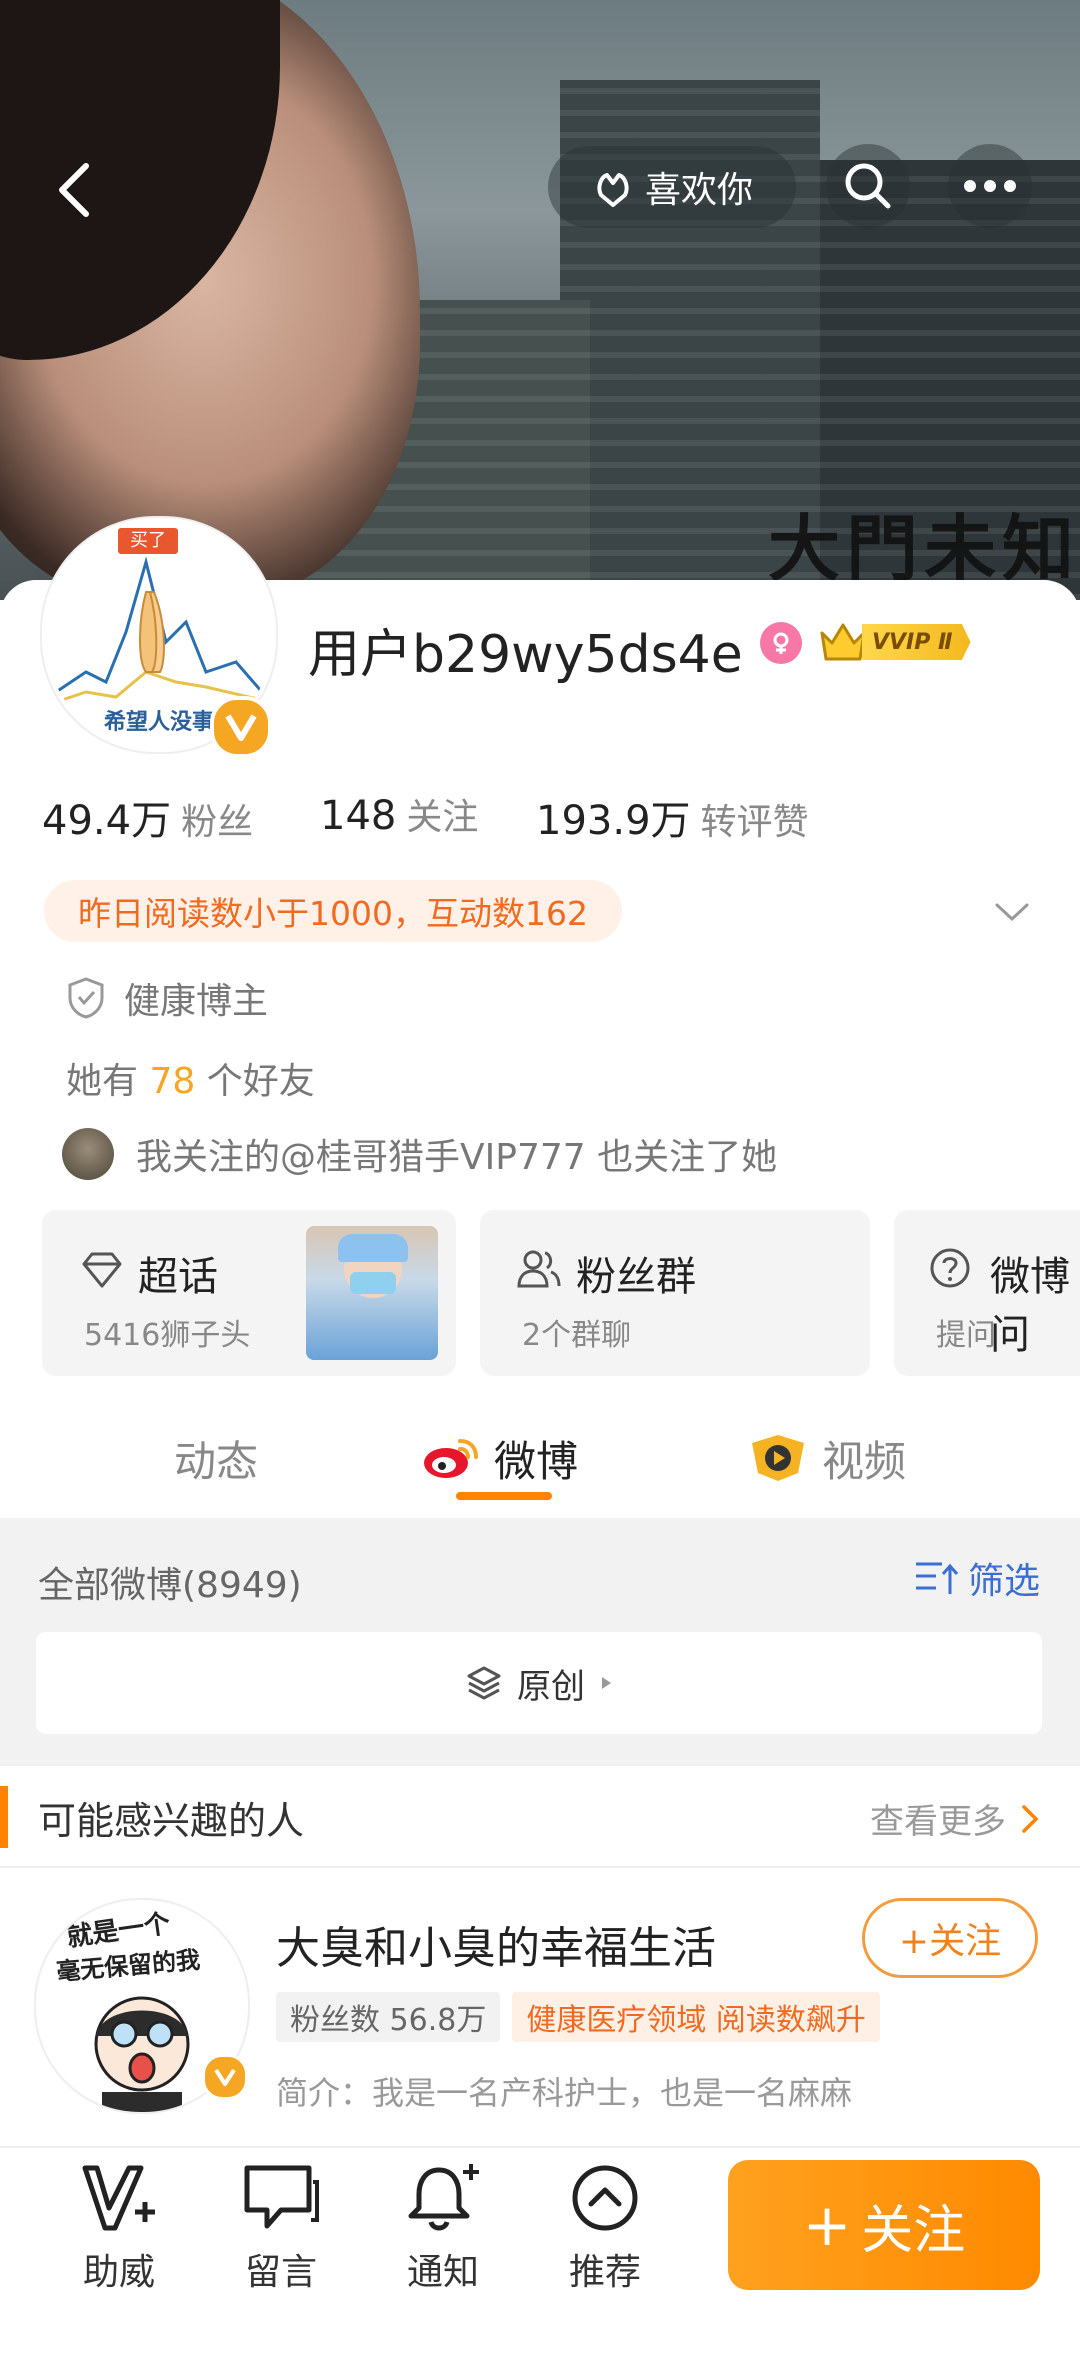  Describe the element at coordinates (605, 2198) in the screenshot. I see `chevron-up-circle-icon` at that location.